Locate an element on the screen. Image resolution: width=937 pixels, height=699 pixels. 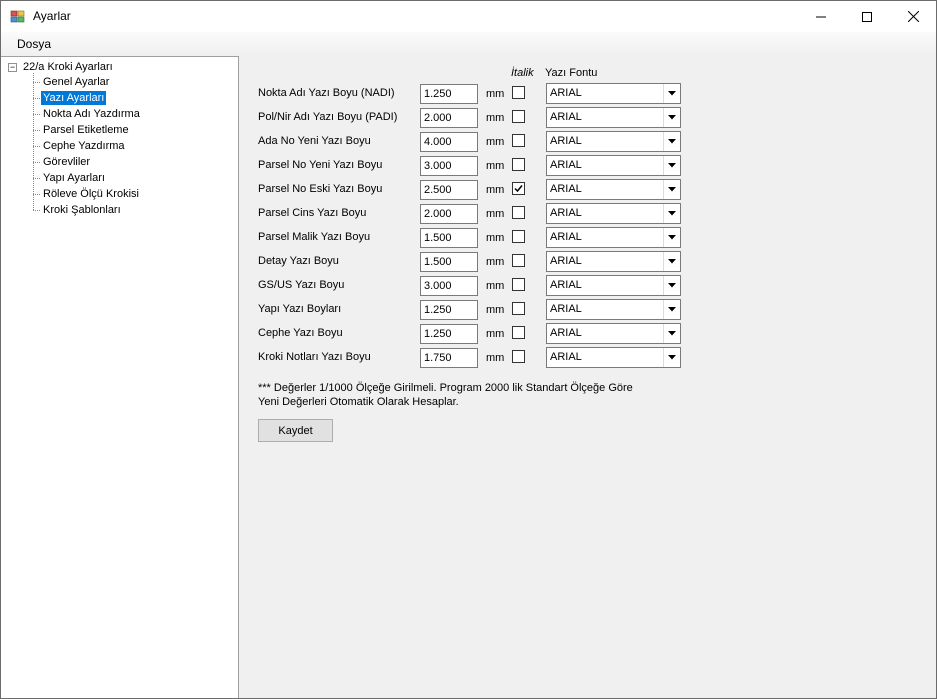
size-input: 4.000 is located at coordinates (449, 142).